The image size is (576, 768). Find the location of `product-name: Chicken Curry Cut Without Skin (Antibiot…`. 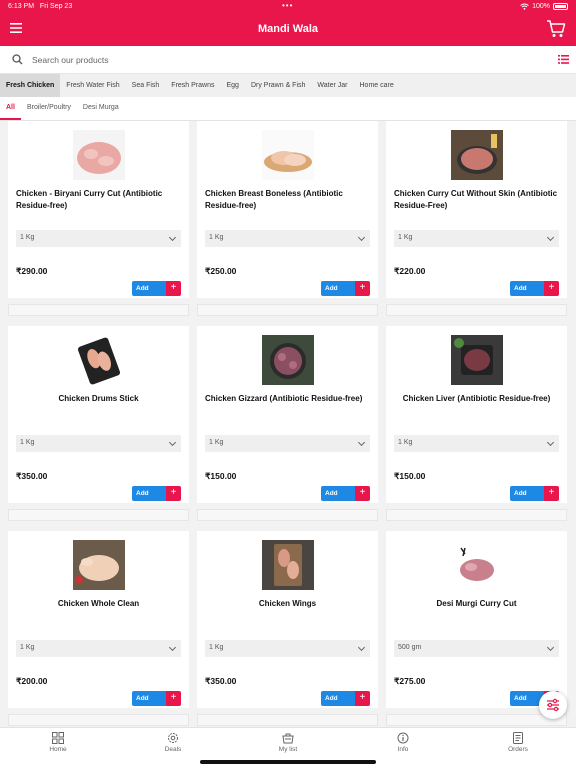

product-name: Chicken Curry Cut Without Skin (Antibiot… is located at coordinates (476, 199).